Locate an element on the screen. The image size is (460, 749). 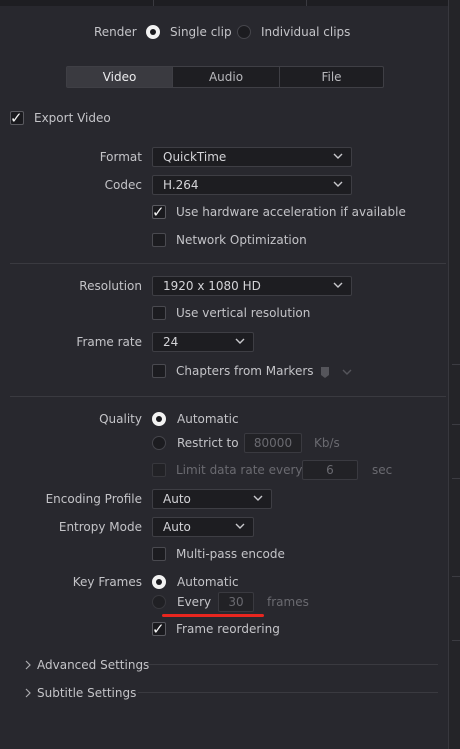
entropy-mode-value: Auto is located at coordinates (177, 527).